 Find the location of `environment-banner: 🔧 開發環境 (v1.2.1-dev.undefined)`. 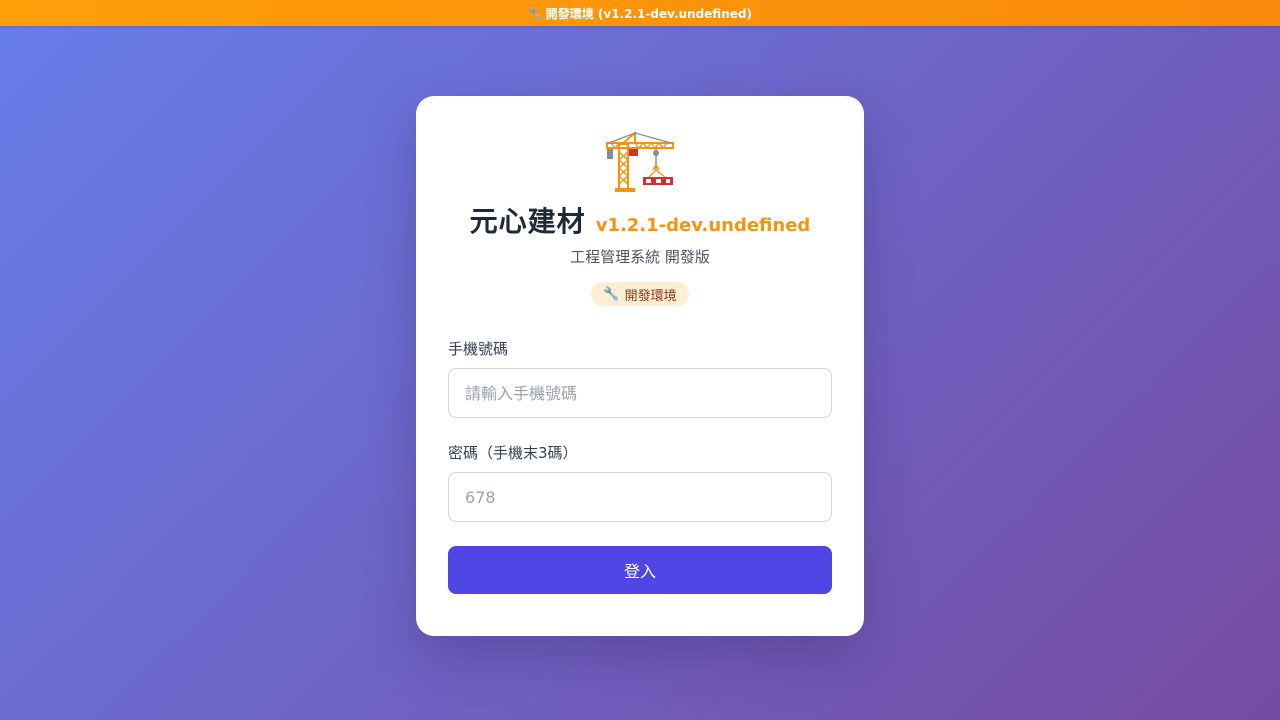

environment-banner: 🔧 開發環境 (v1.2.1-dev.undefined) is located at coordinates (640, 13).